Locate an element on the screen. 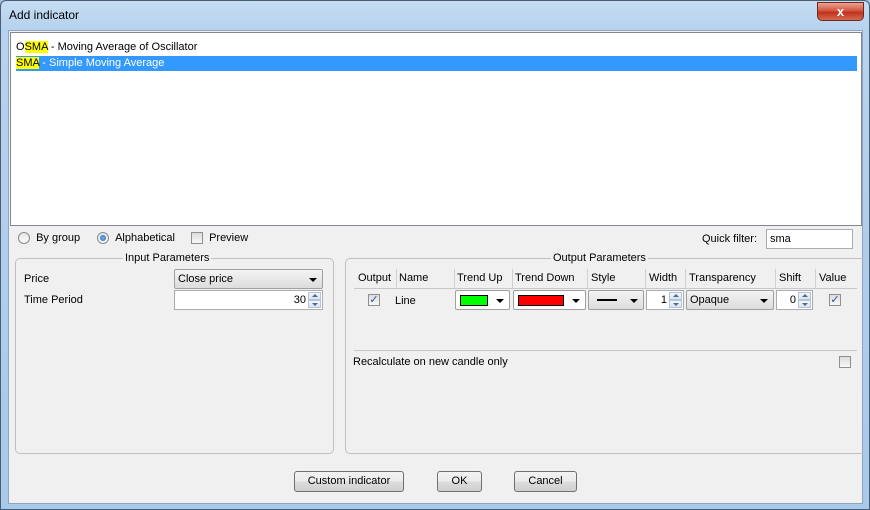 The width and height of the screenshot is (870, 510). value-checkbox: ✓ is located at coordinates (835, 300).